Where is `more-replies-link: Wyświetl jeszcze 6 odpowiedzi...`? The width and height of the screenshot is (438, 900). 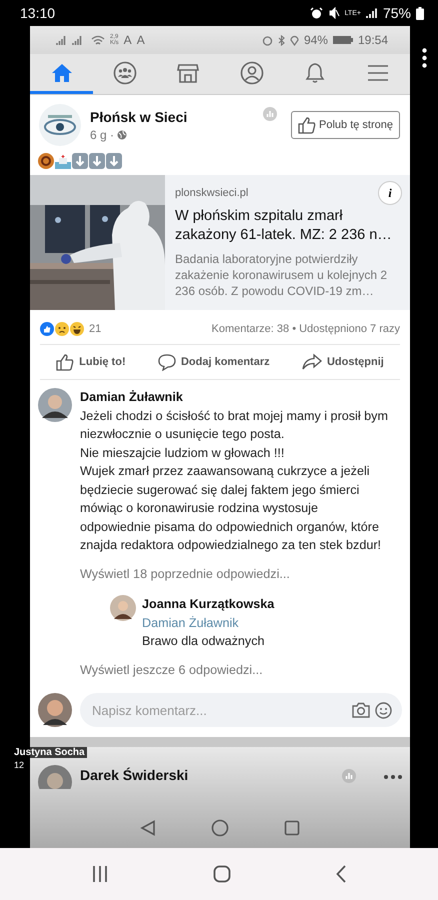 more-replies-link: Wyświetl jeszcze 6 odpowiedzi... is located at coordinates (234, 669).